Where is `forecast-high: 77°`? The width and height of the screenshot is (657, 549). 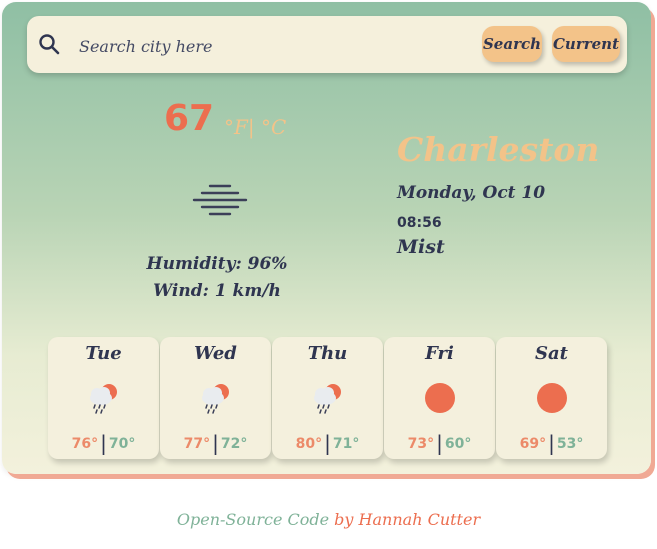
forecast-high: 77° is located at coordinates (197, 444).